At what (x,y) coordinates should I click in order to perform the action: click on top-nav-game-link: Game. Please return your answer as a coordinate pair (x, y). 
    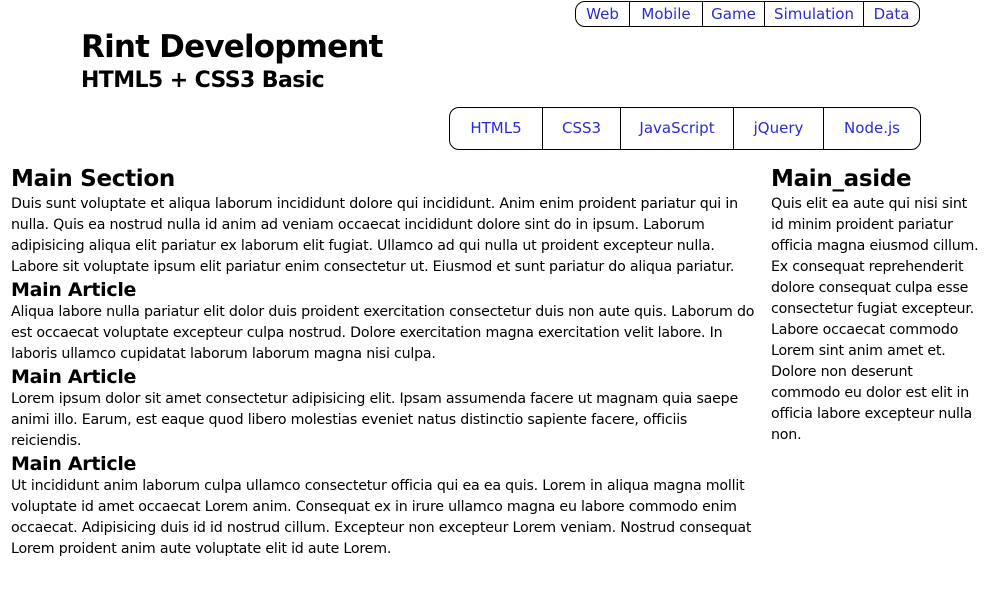
    Looking at the image, I should click on (734, 14).